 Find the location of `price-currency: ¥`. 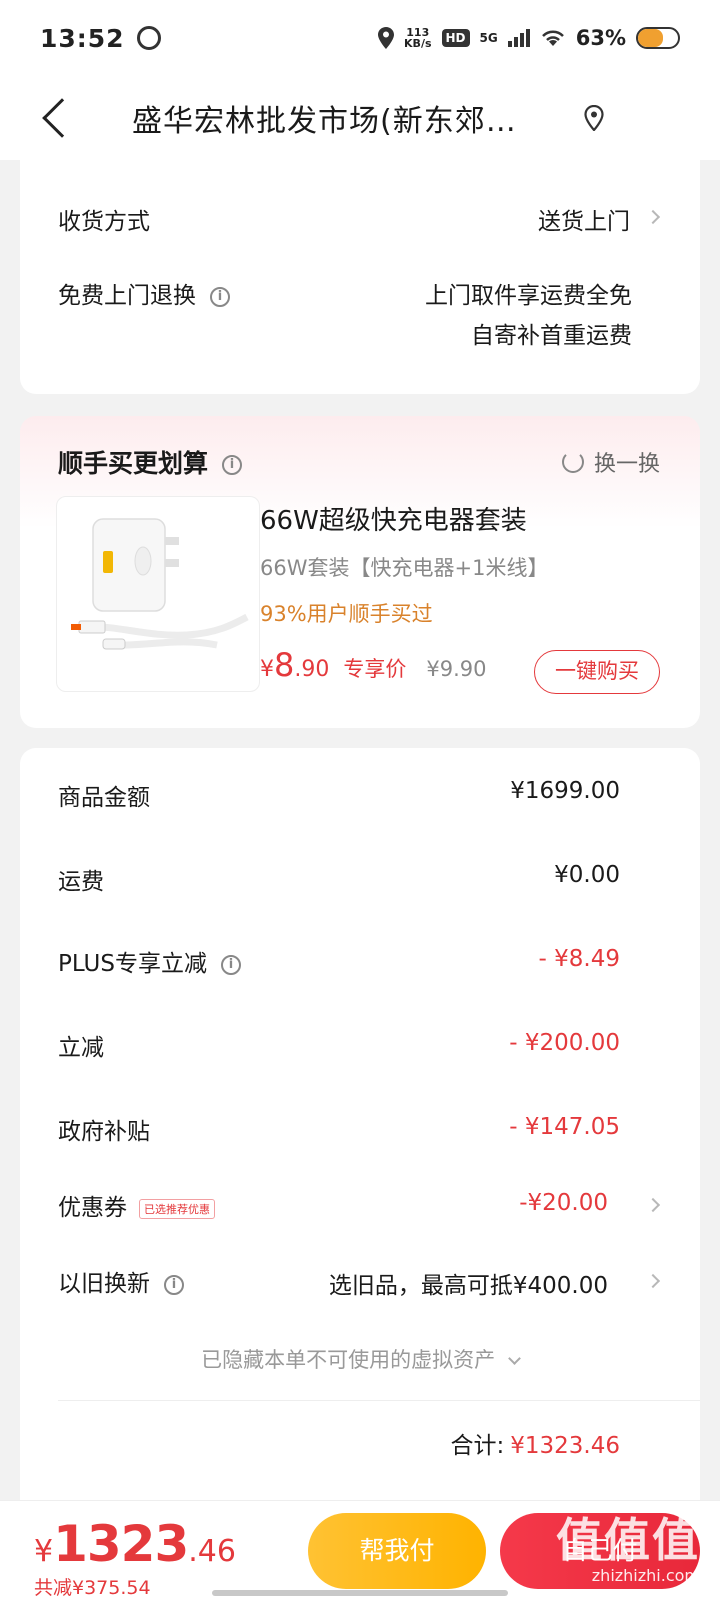

price-currency: ¥ is located at coordinates (267, 669).